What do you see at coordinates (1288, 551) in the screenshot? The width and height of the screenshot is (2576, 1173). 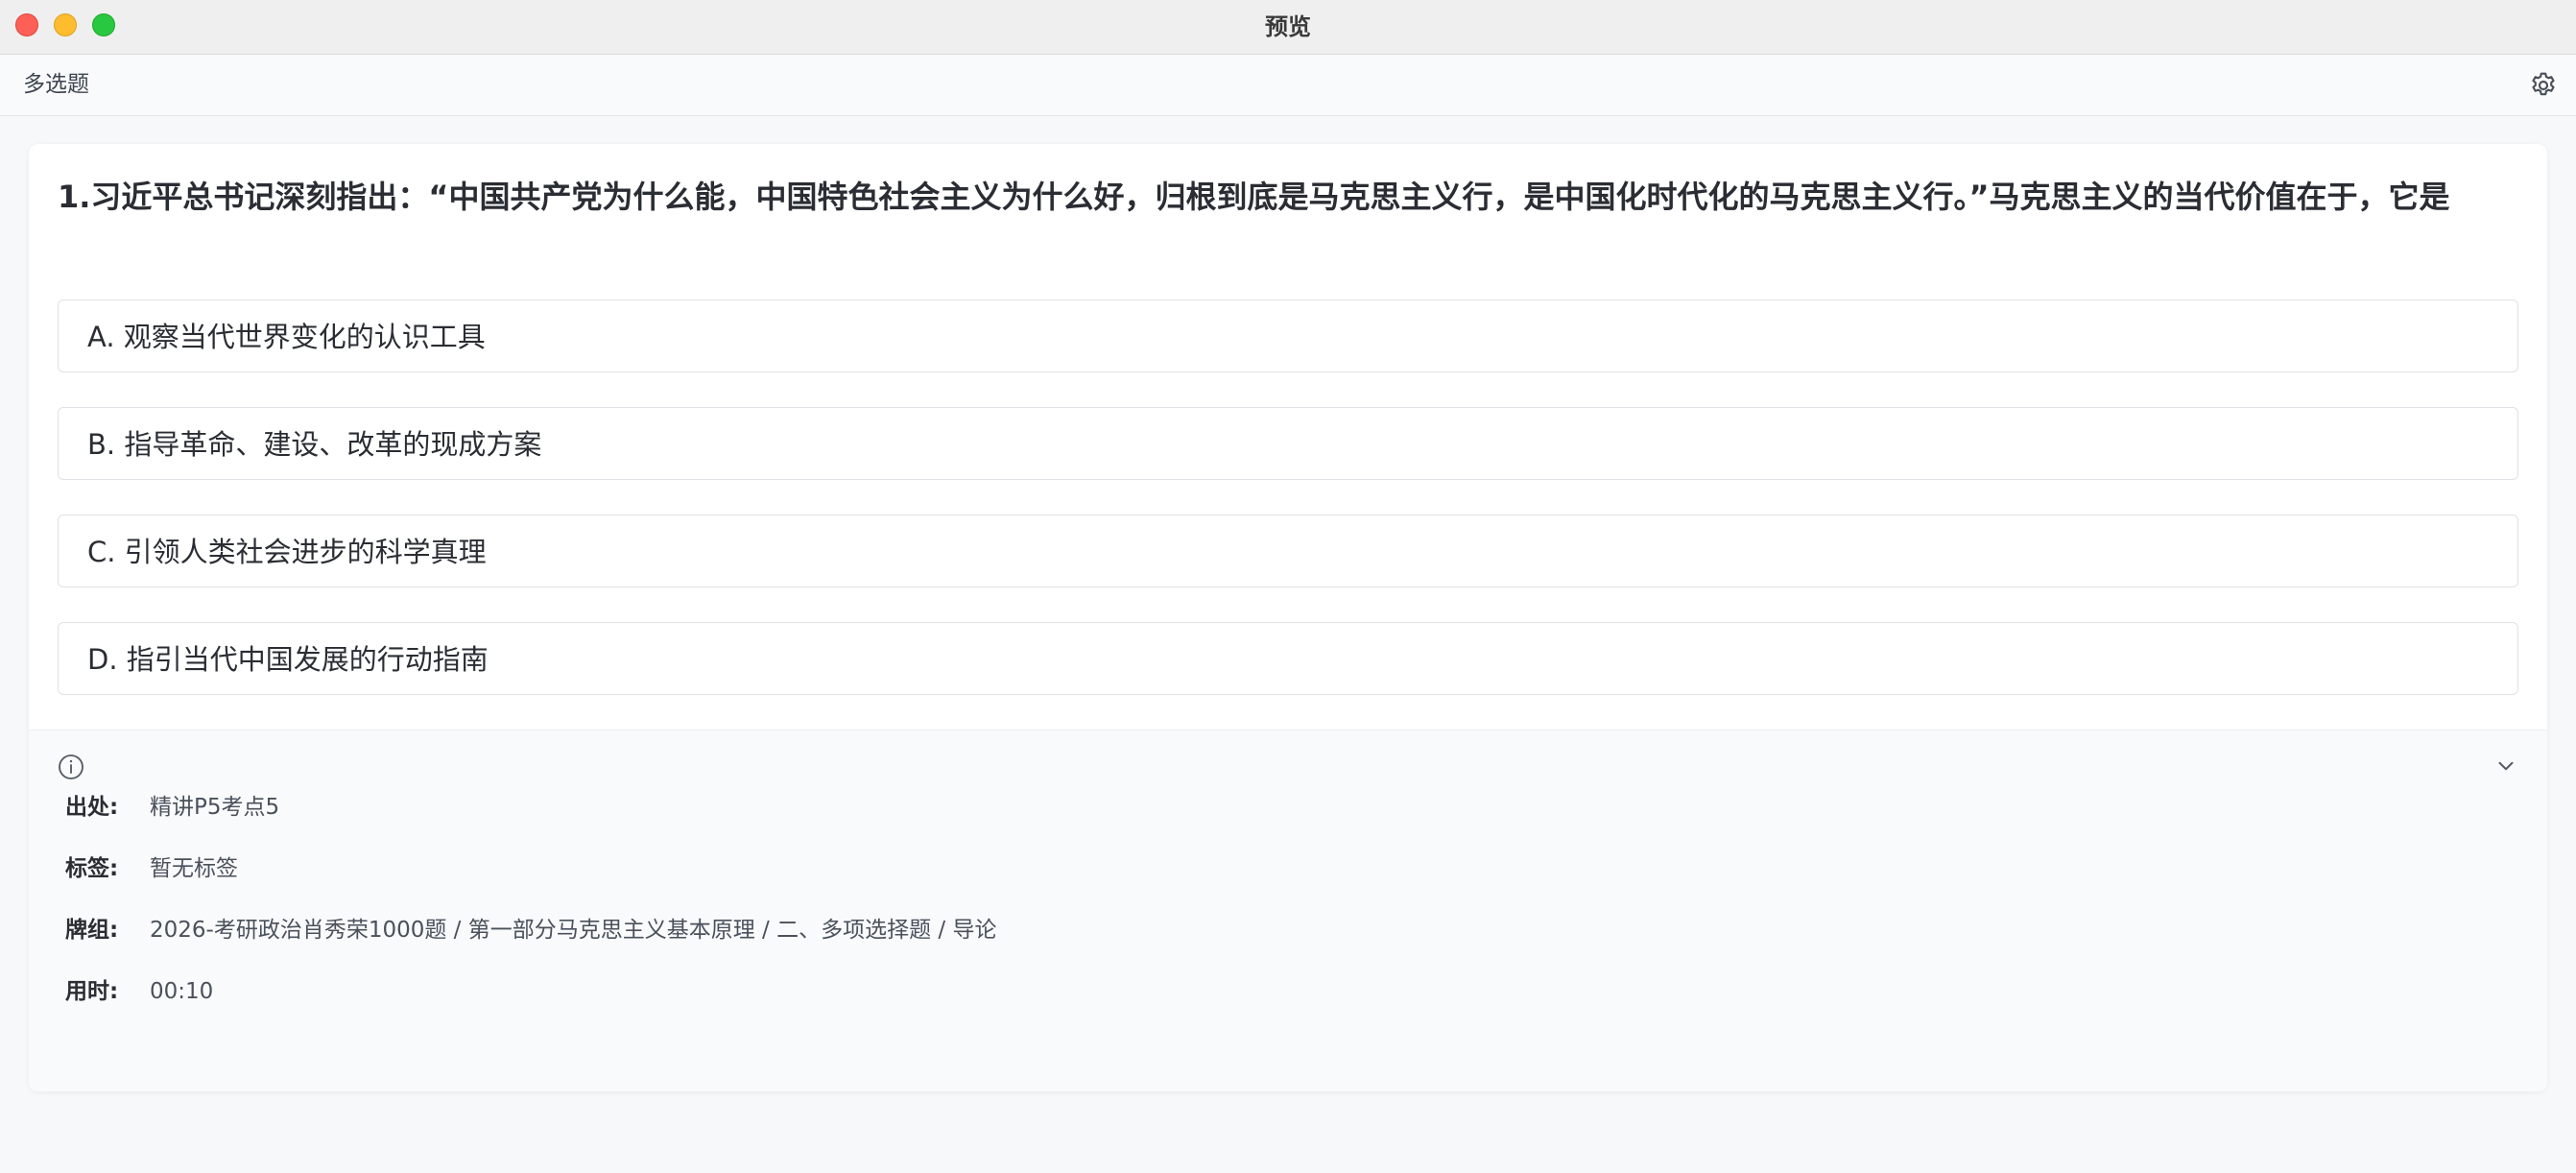 I see `option-c: C. 引领人类社会进步的科学真理` at bounding box center [1288, 551].